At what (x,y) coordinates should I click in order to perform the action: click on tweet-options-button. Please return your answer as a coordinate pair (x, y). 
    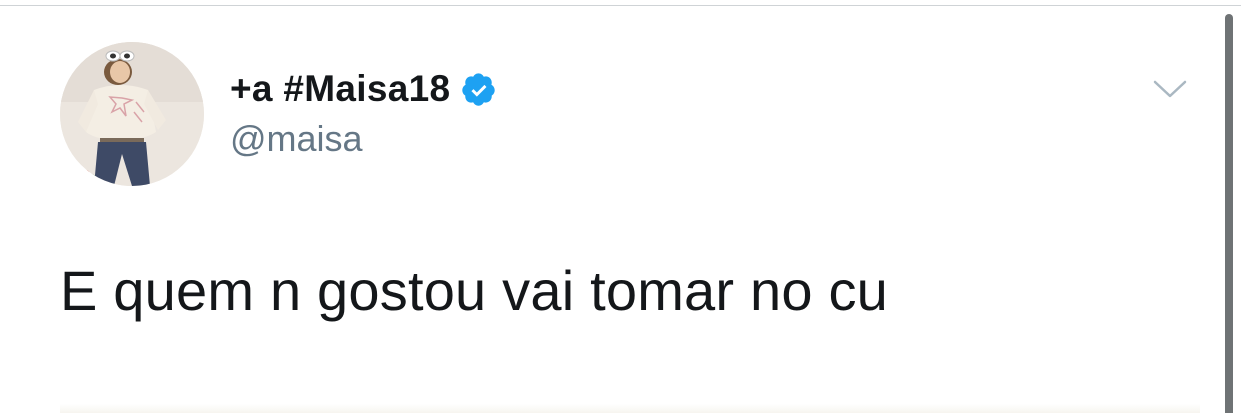
    Looking at the image, I should click on (1170, 89).